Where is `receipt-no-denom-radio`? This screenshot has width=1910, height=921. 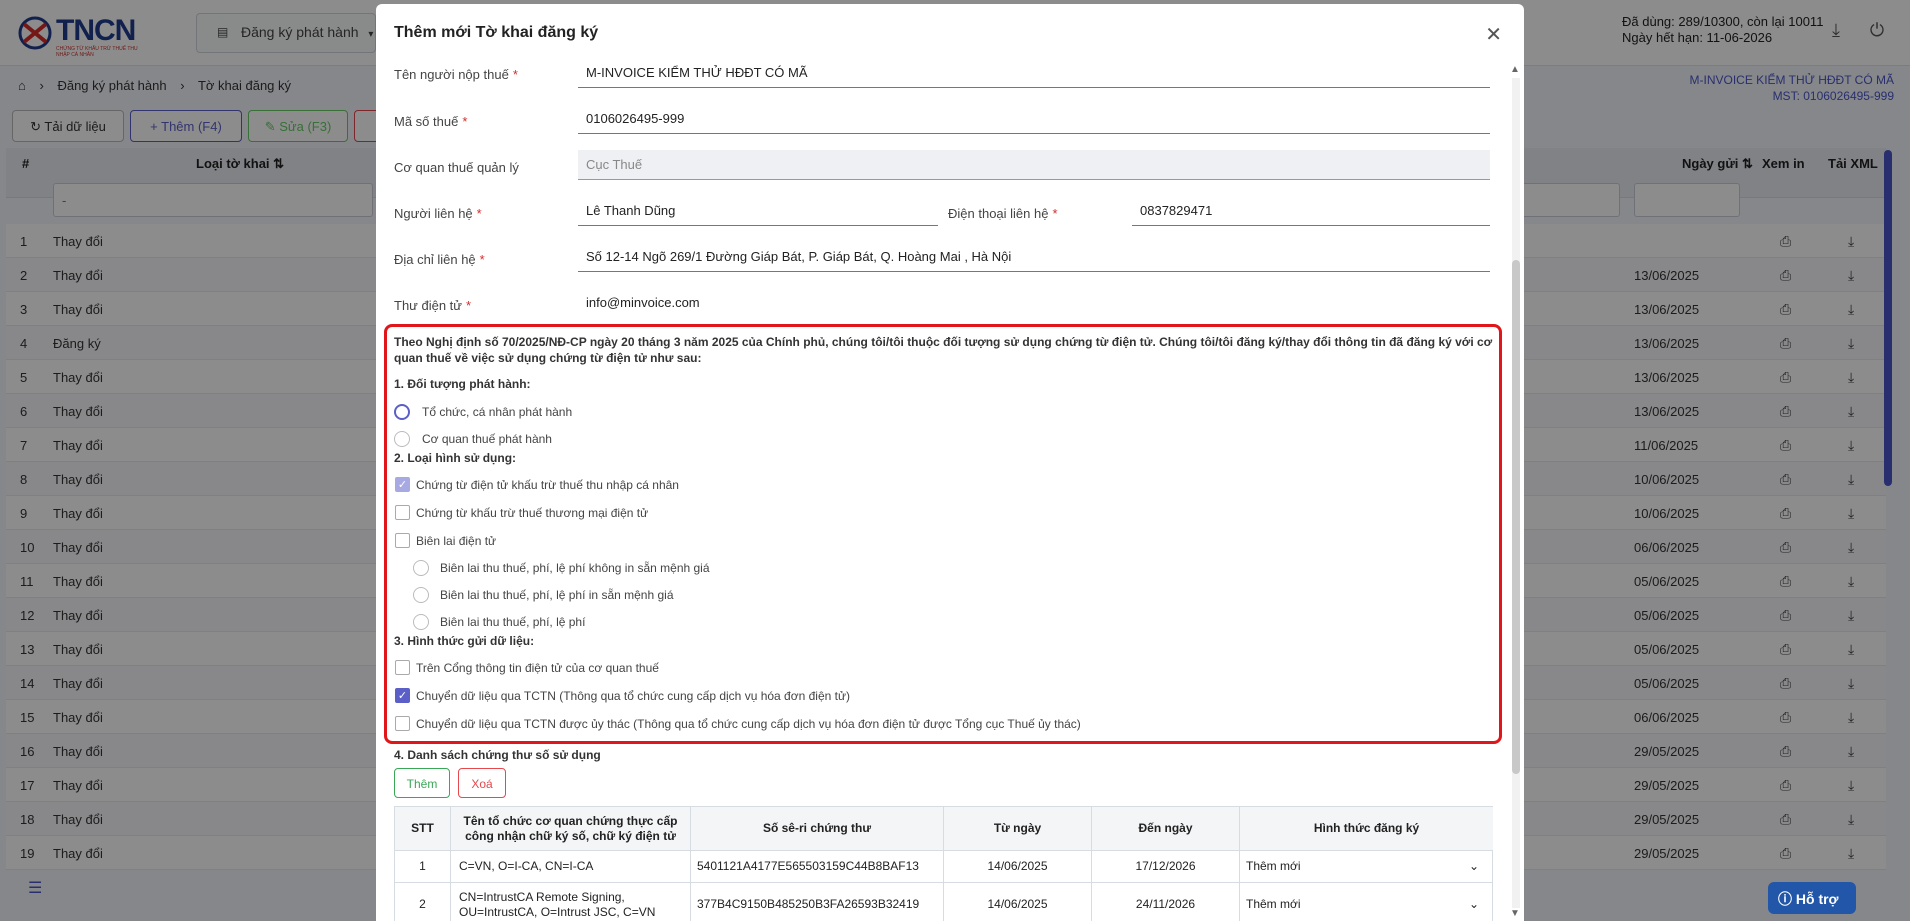
receipt-no-denom-radio is located at coordinates (421, 568).